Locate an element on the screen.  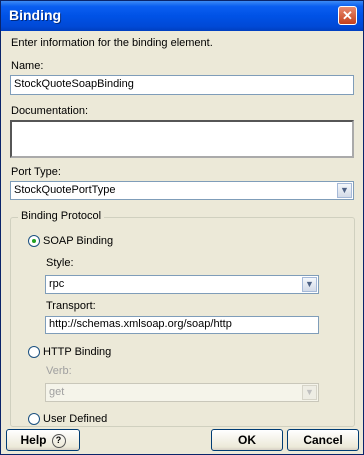
button-bar: Help? OK Cancel is located at coordinates (182, 440).